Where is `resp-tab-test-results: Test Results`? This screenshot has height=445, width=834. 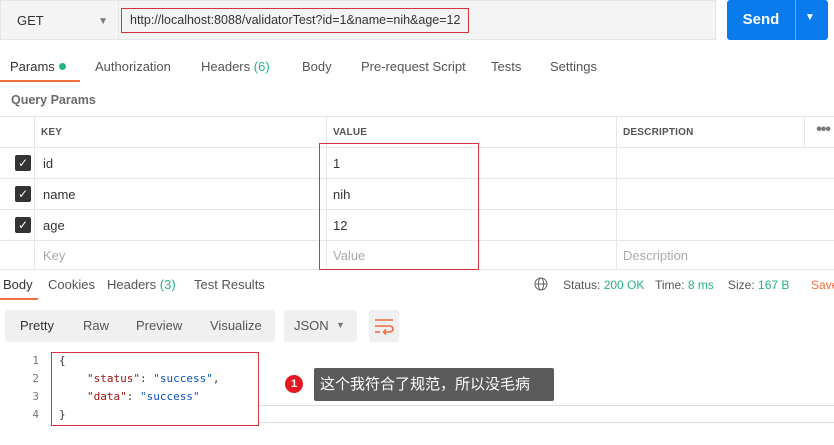 resp-tab-test-results: Test Results is located at coordinates (229, 284).